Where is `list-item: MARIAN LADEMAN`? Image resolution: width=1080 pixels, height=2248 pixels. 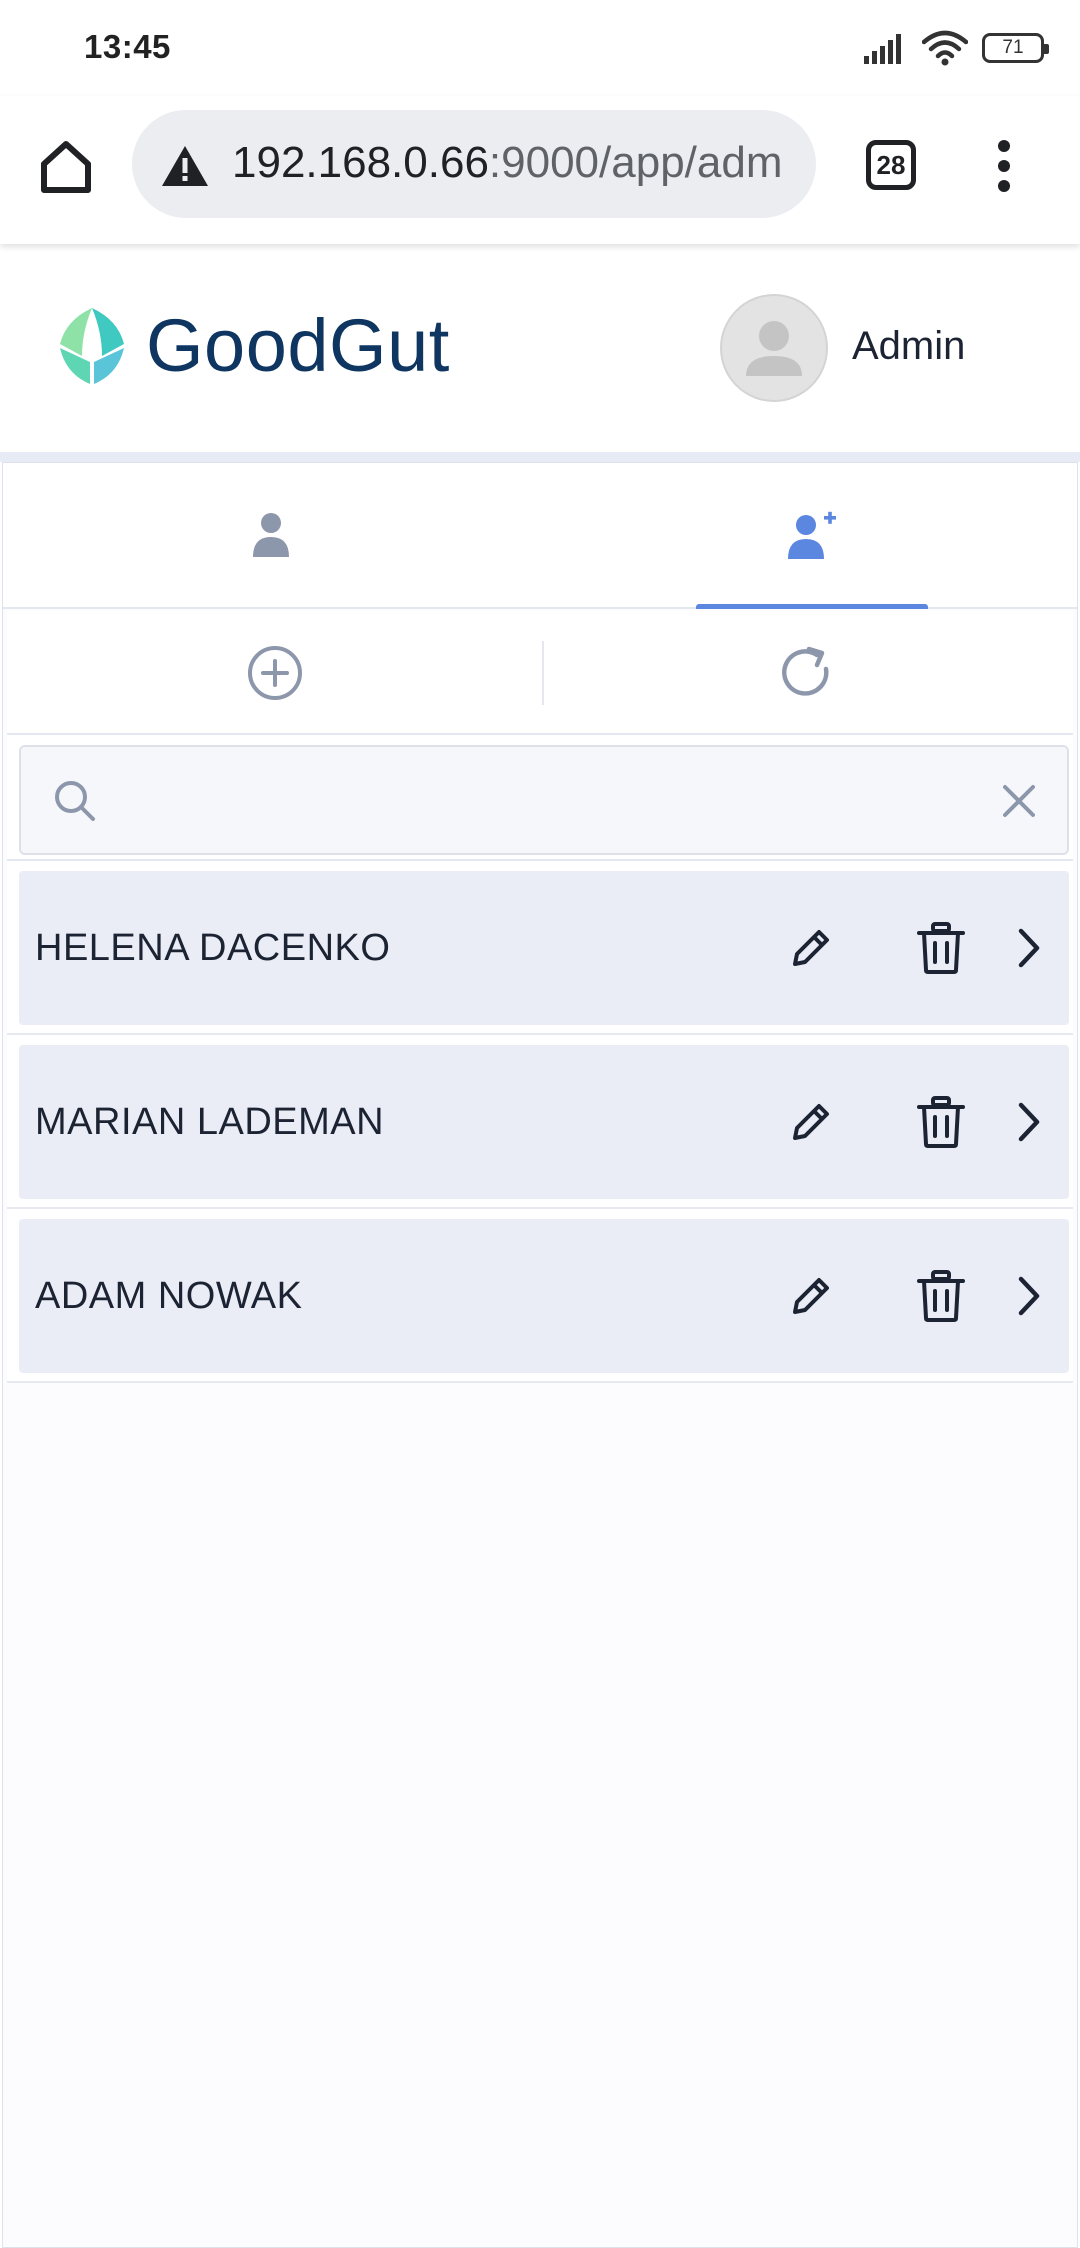
list-item: MARIAN LADEMAN is located at coordinates (540, 1122).